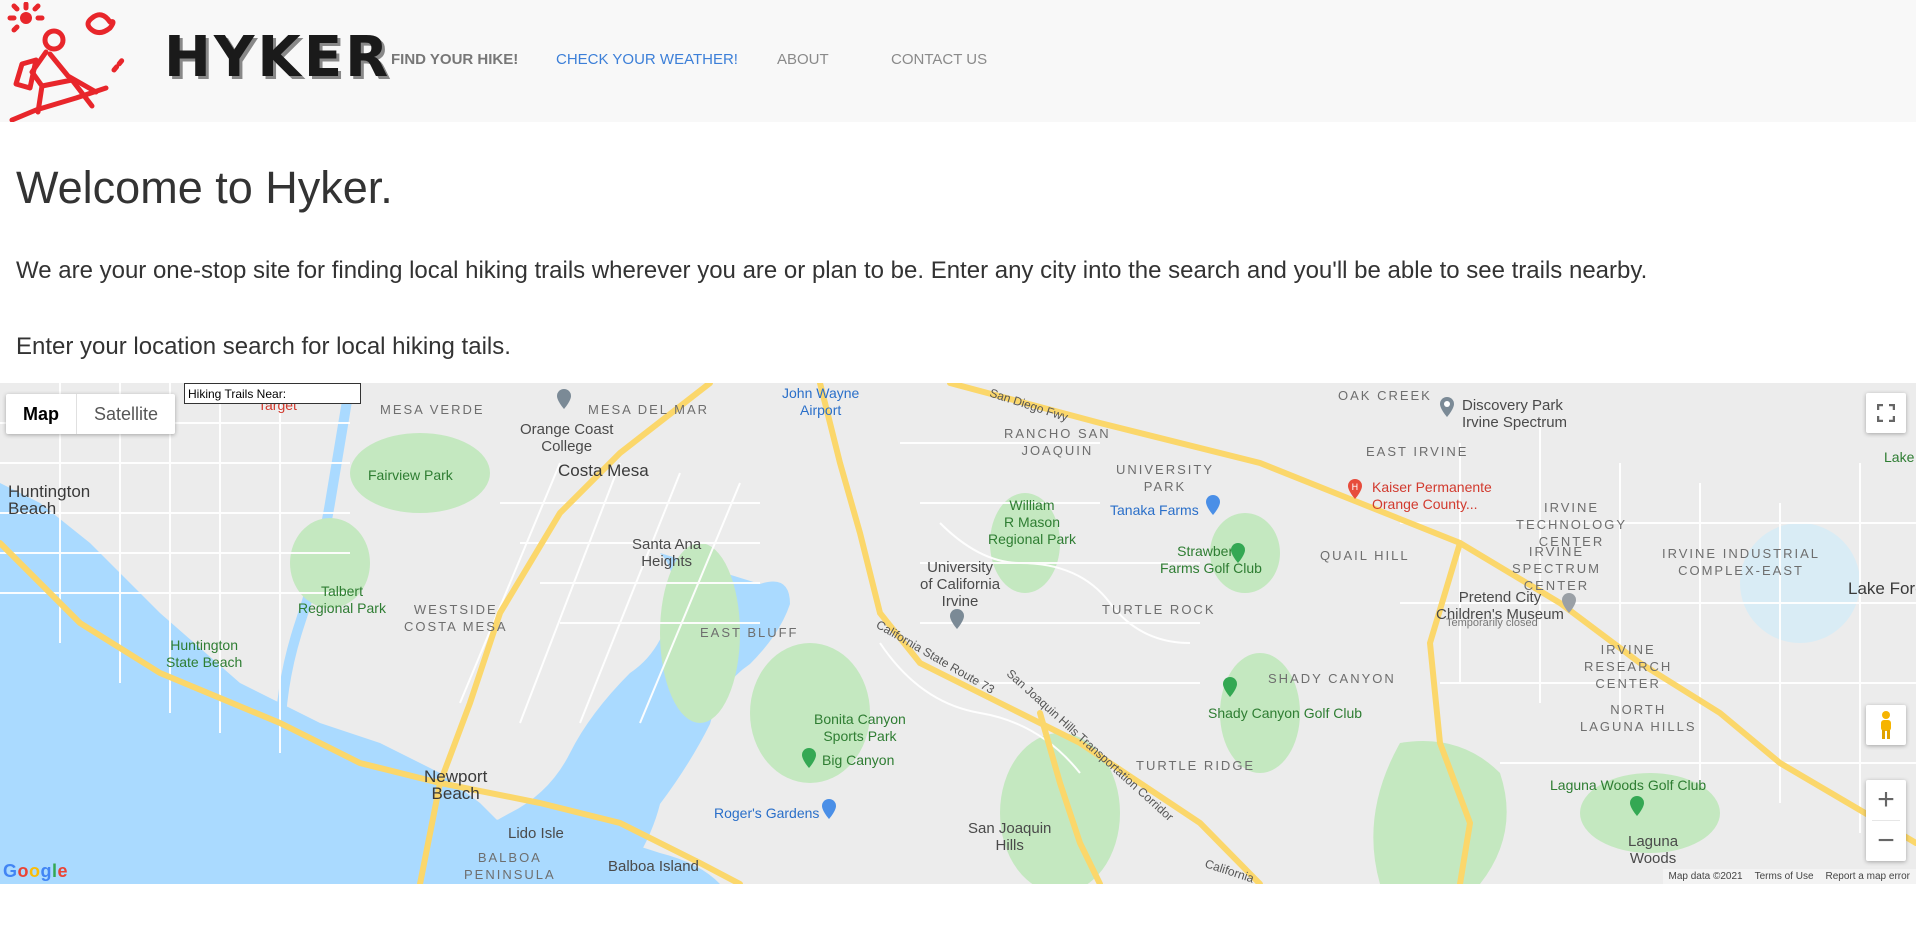 The width and height of the screenshot is (1916, 940). I want to click on terms-link: Terms of Use, so click(1784, 876).